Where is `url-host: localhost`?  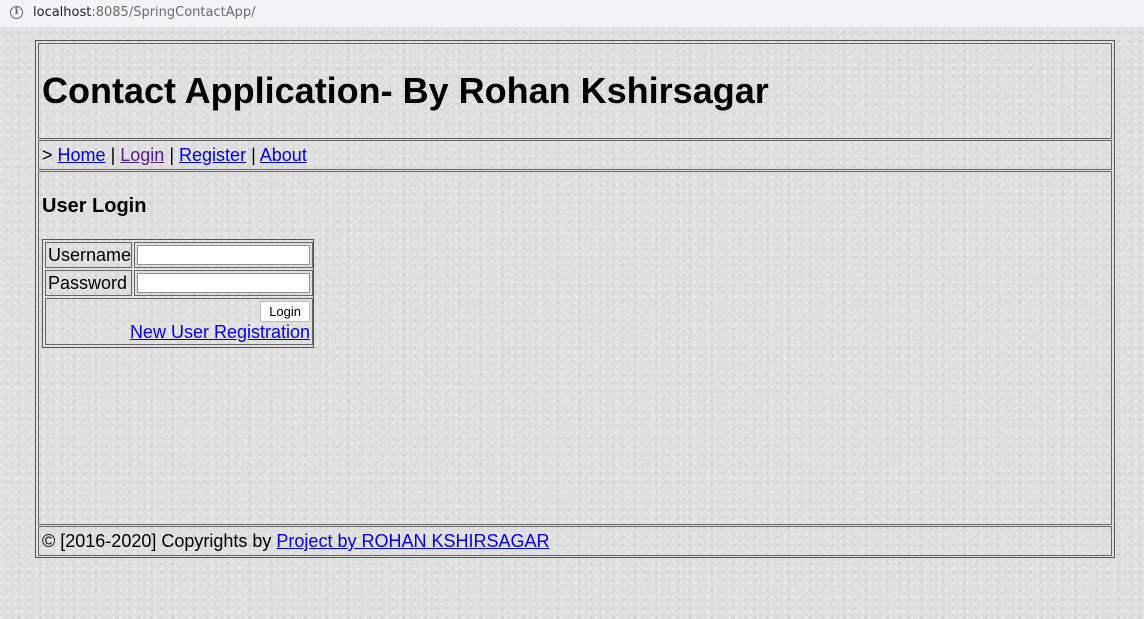
url-host: localhost is located at coordinates (62, 12).